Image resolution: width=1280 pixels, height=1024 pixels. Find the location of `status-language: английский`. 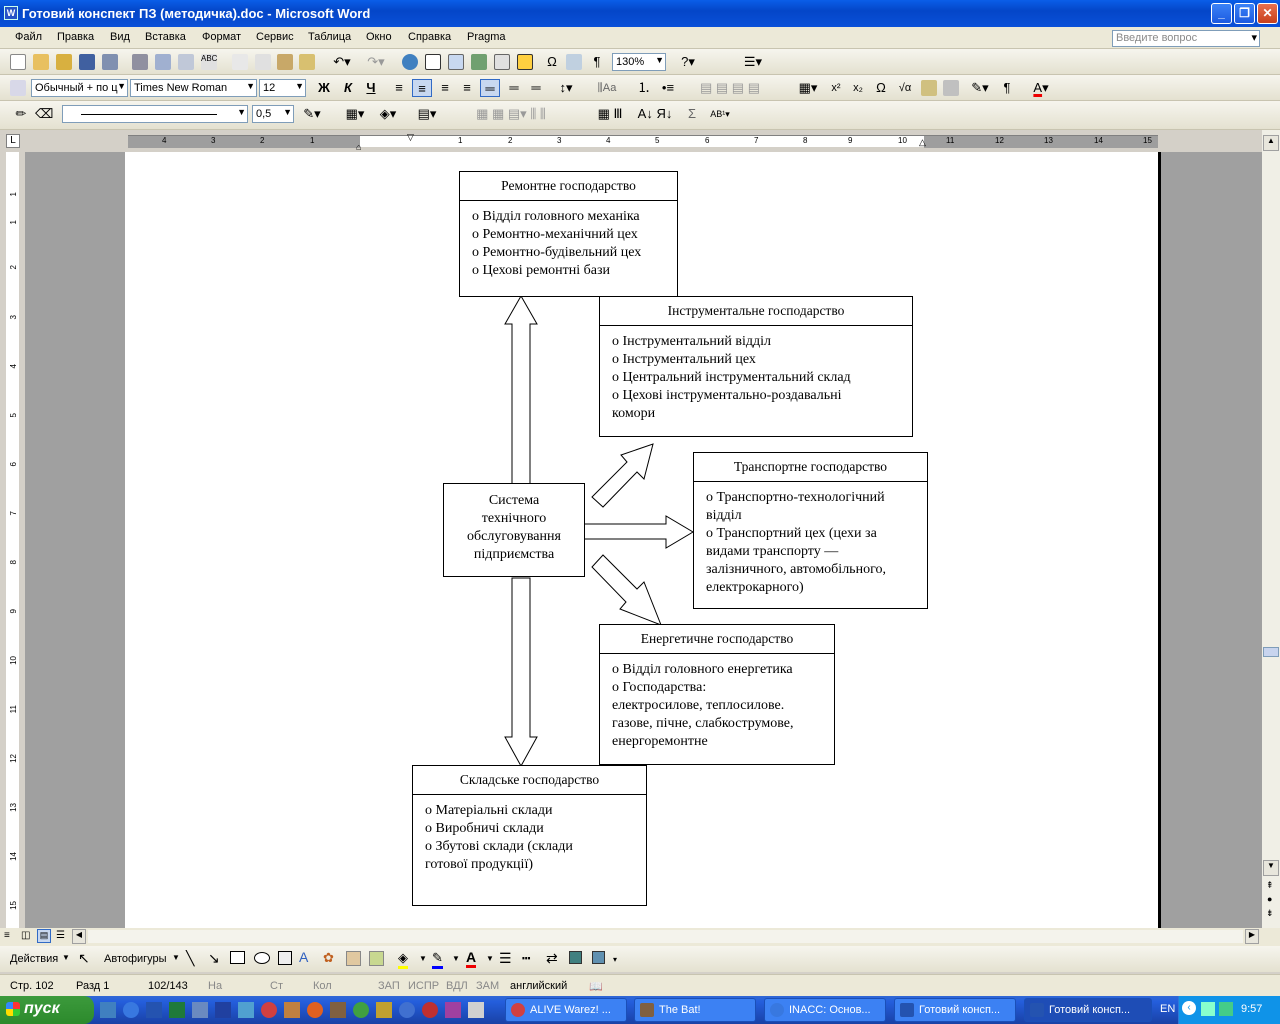

status-language: английский is located at coordinates (538, 986).